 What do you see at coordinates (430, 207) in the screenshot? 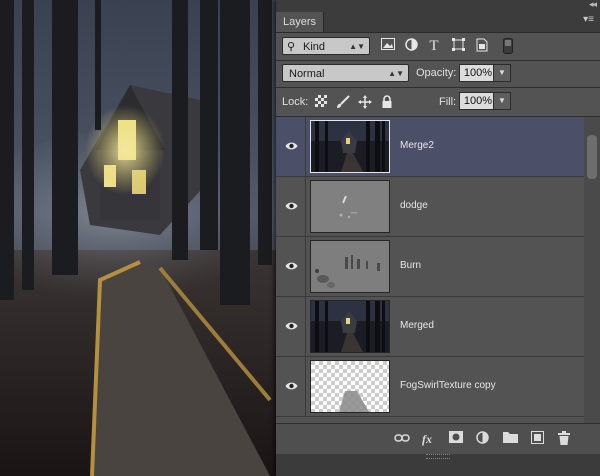
I see `layer-row-dodge: dodge` at bounding box center [430, 207].